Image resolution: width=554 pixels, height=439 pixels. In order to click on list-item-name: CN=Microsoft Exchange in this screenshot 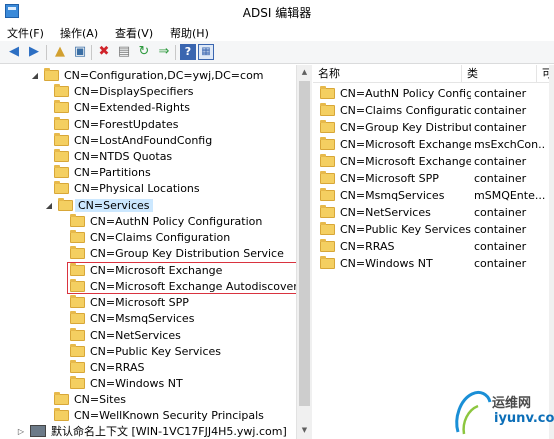, I will do `click(405, 144)`.